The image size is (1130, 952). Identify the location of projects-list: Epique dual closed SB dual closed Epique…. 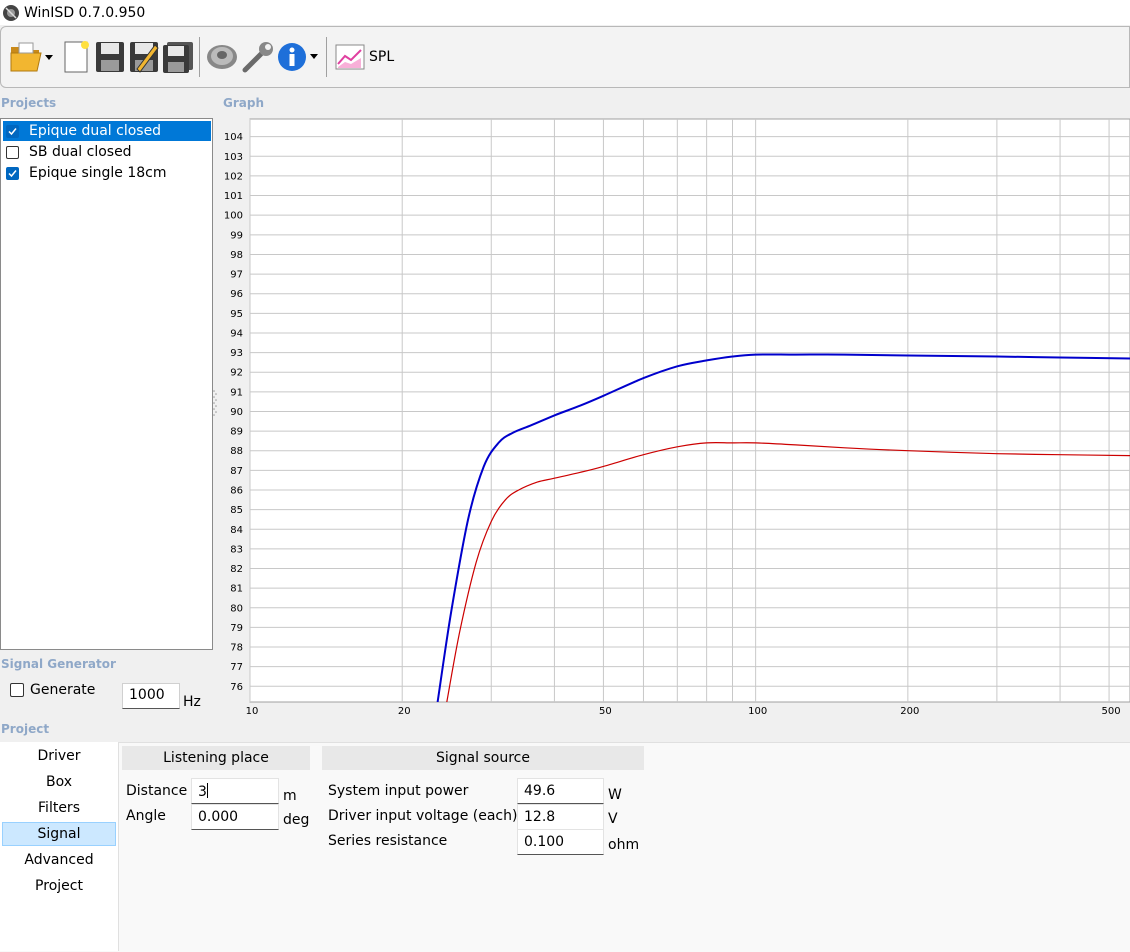
(106, 384).